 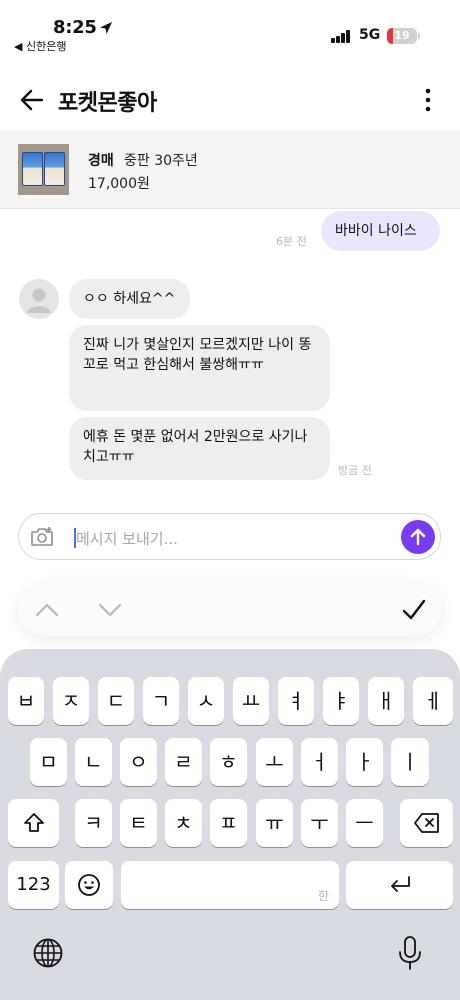 I want to click on sale-status-label: 경매, so click(x=101, y=161).